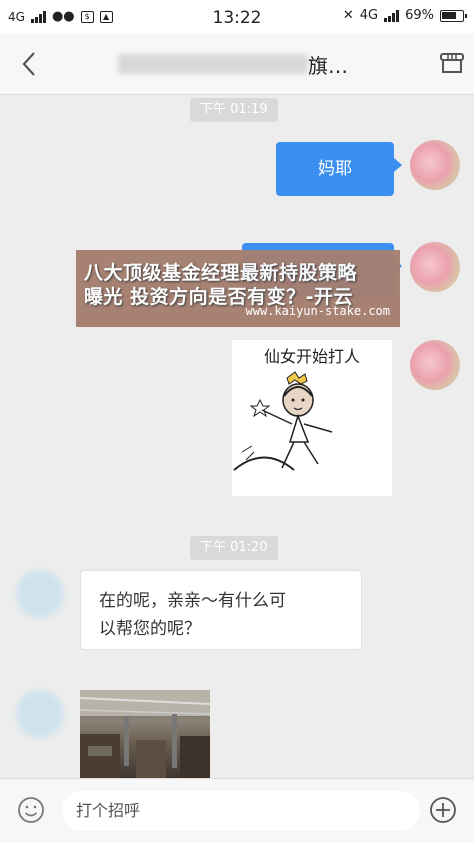 Image resolution: width=474 pixels, height=843 pixels. Describe the element at coordinates (404, 15) in the screenshot. I see `status-right: ✕ 4G 69%` at that location.